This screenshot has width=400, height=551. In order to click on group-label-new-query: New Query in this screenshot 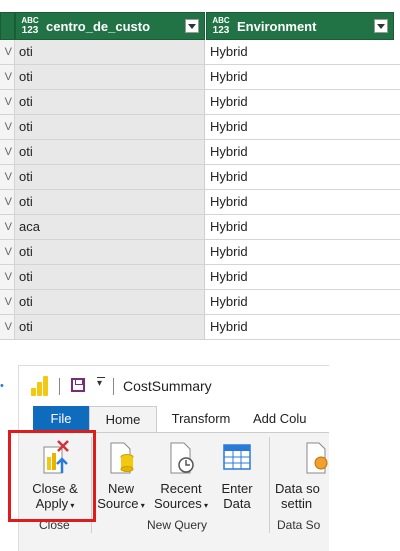, I will do `click(177, 525)`.